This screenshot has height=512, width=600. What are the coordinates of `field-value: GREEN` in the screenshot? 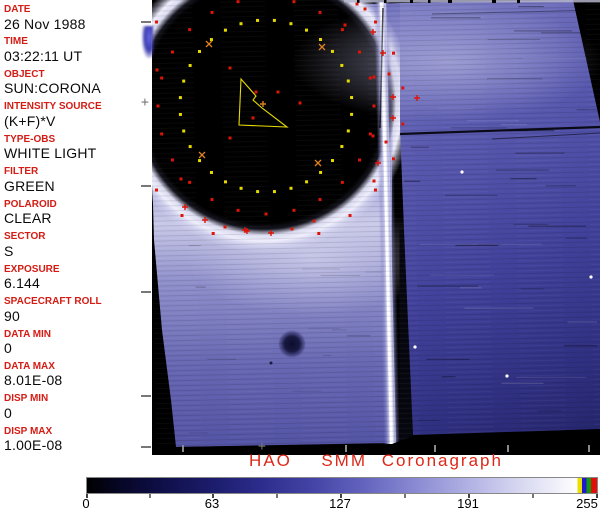 It's located at (29, 185).